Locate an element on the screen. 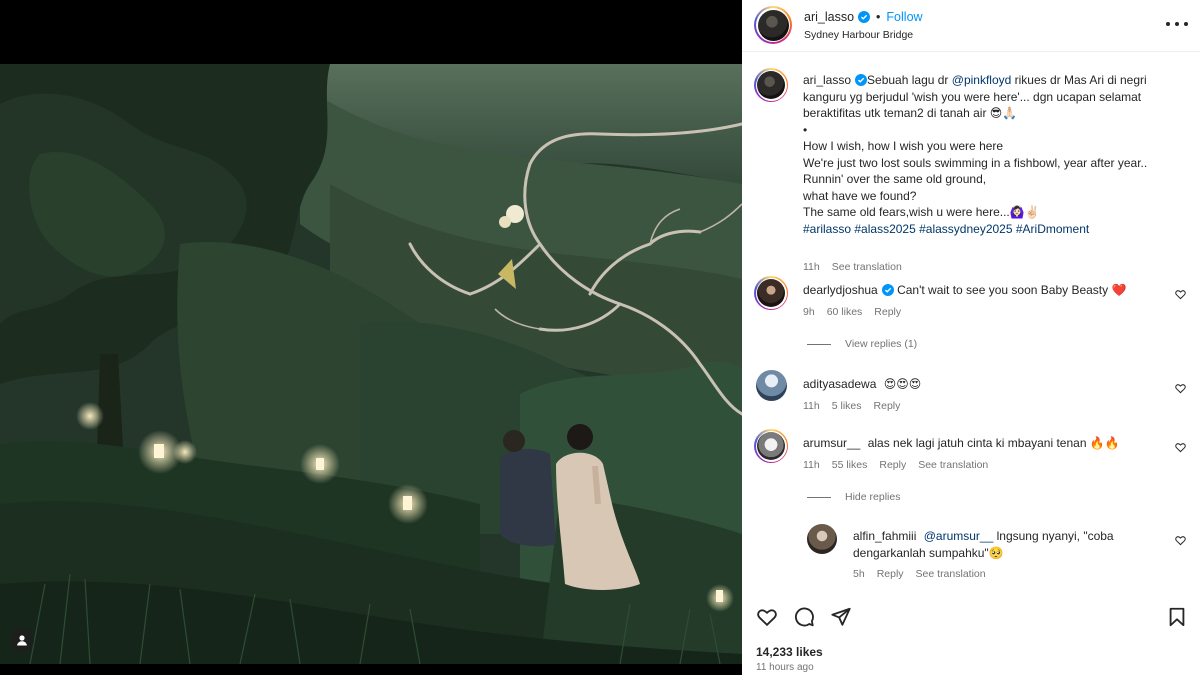 Image resolution: width=1200 pixels, height=675 pixels. comment-likes: 55 likes is located at coordinates (850, 465).